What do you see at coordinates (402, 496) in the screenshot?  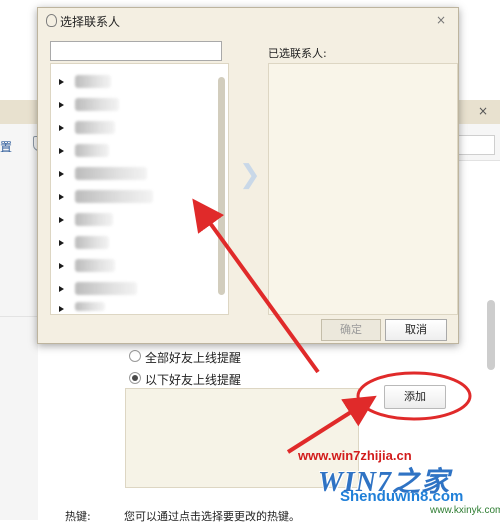 I see `watermark-site: Shenduwin8.com` at bounding box center [402, 496].